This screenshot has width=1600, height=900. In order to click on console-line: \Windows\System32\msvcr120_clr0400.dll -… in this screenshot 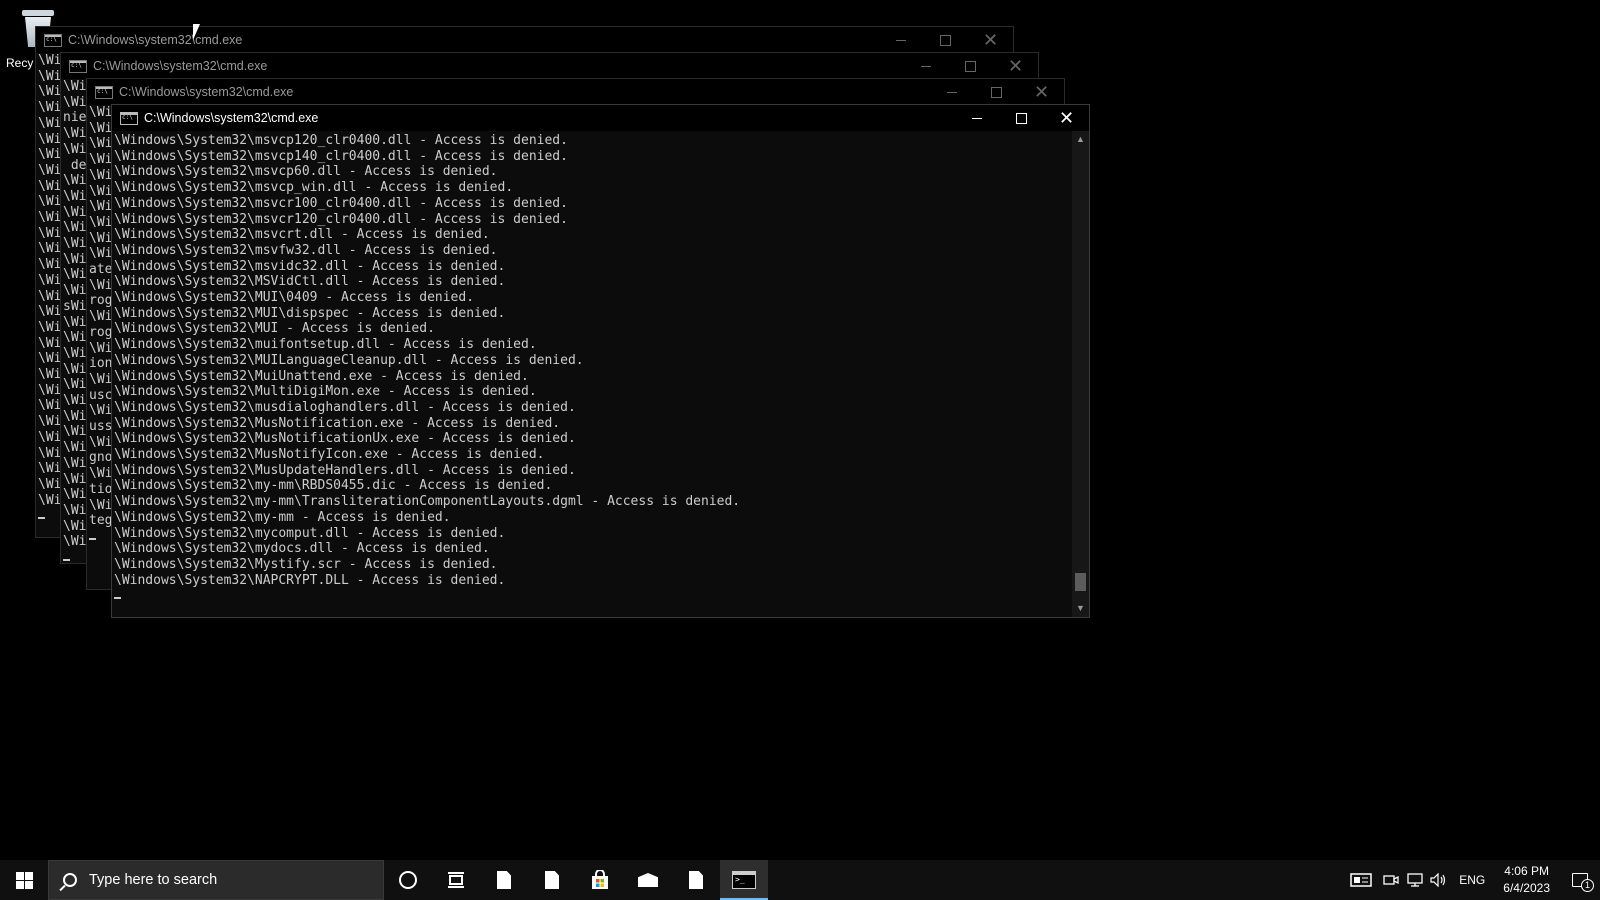, I will do `click(341, 219)`.